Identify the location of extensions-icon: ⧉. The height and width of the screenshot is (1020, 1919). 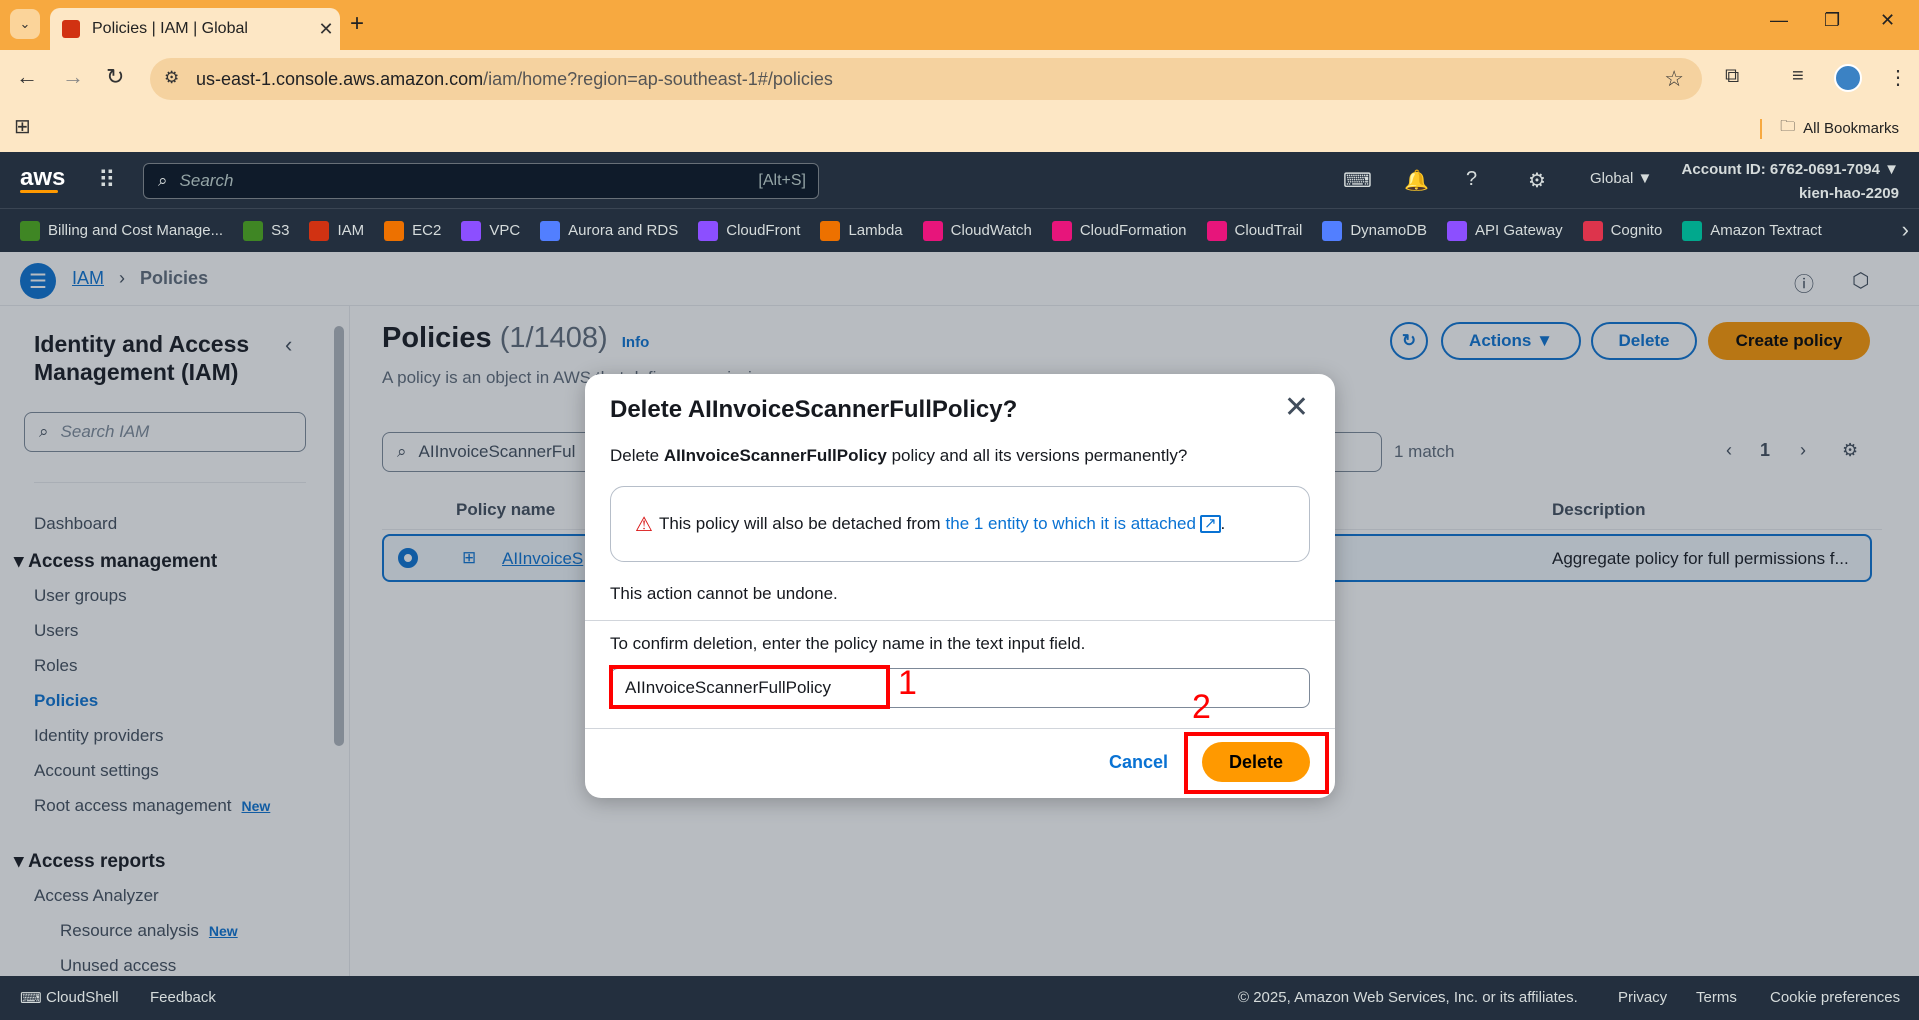
(1732, 76).